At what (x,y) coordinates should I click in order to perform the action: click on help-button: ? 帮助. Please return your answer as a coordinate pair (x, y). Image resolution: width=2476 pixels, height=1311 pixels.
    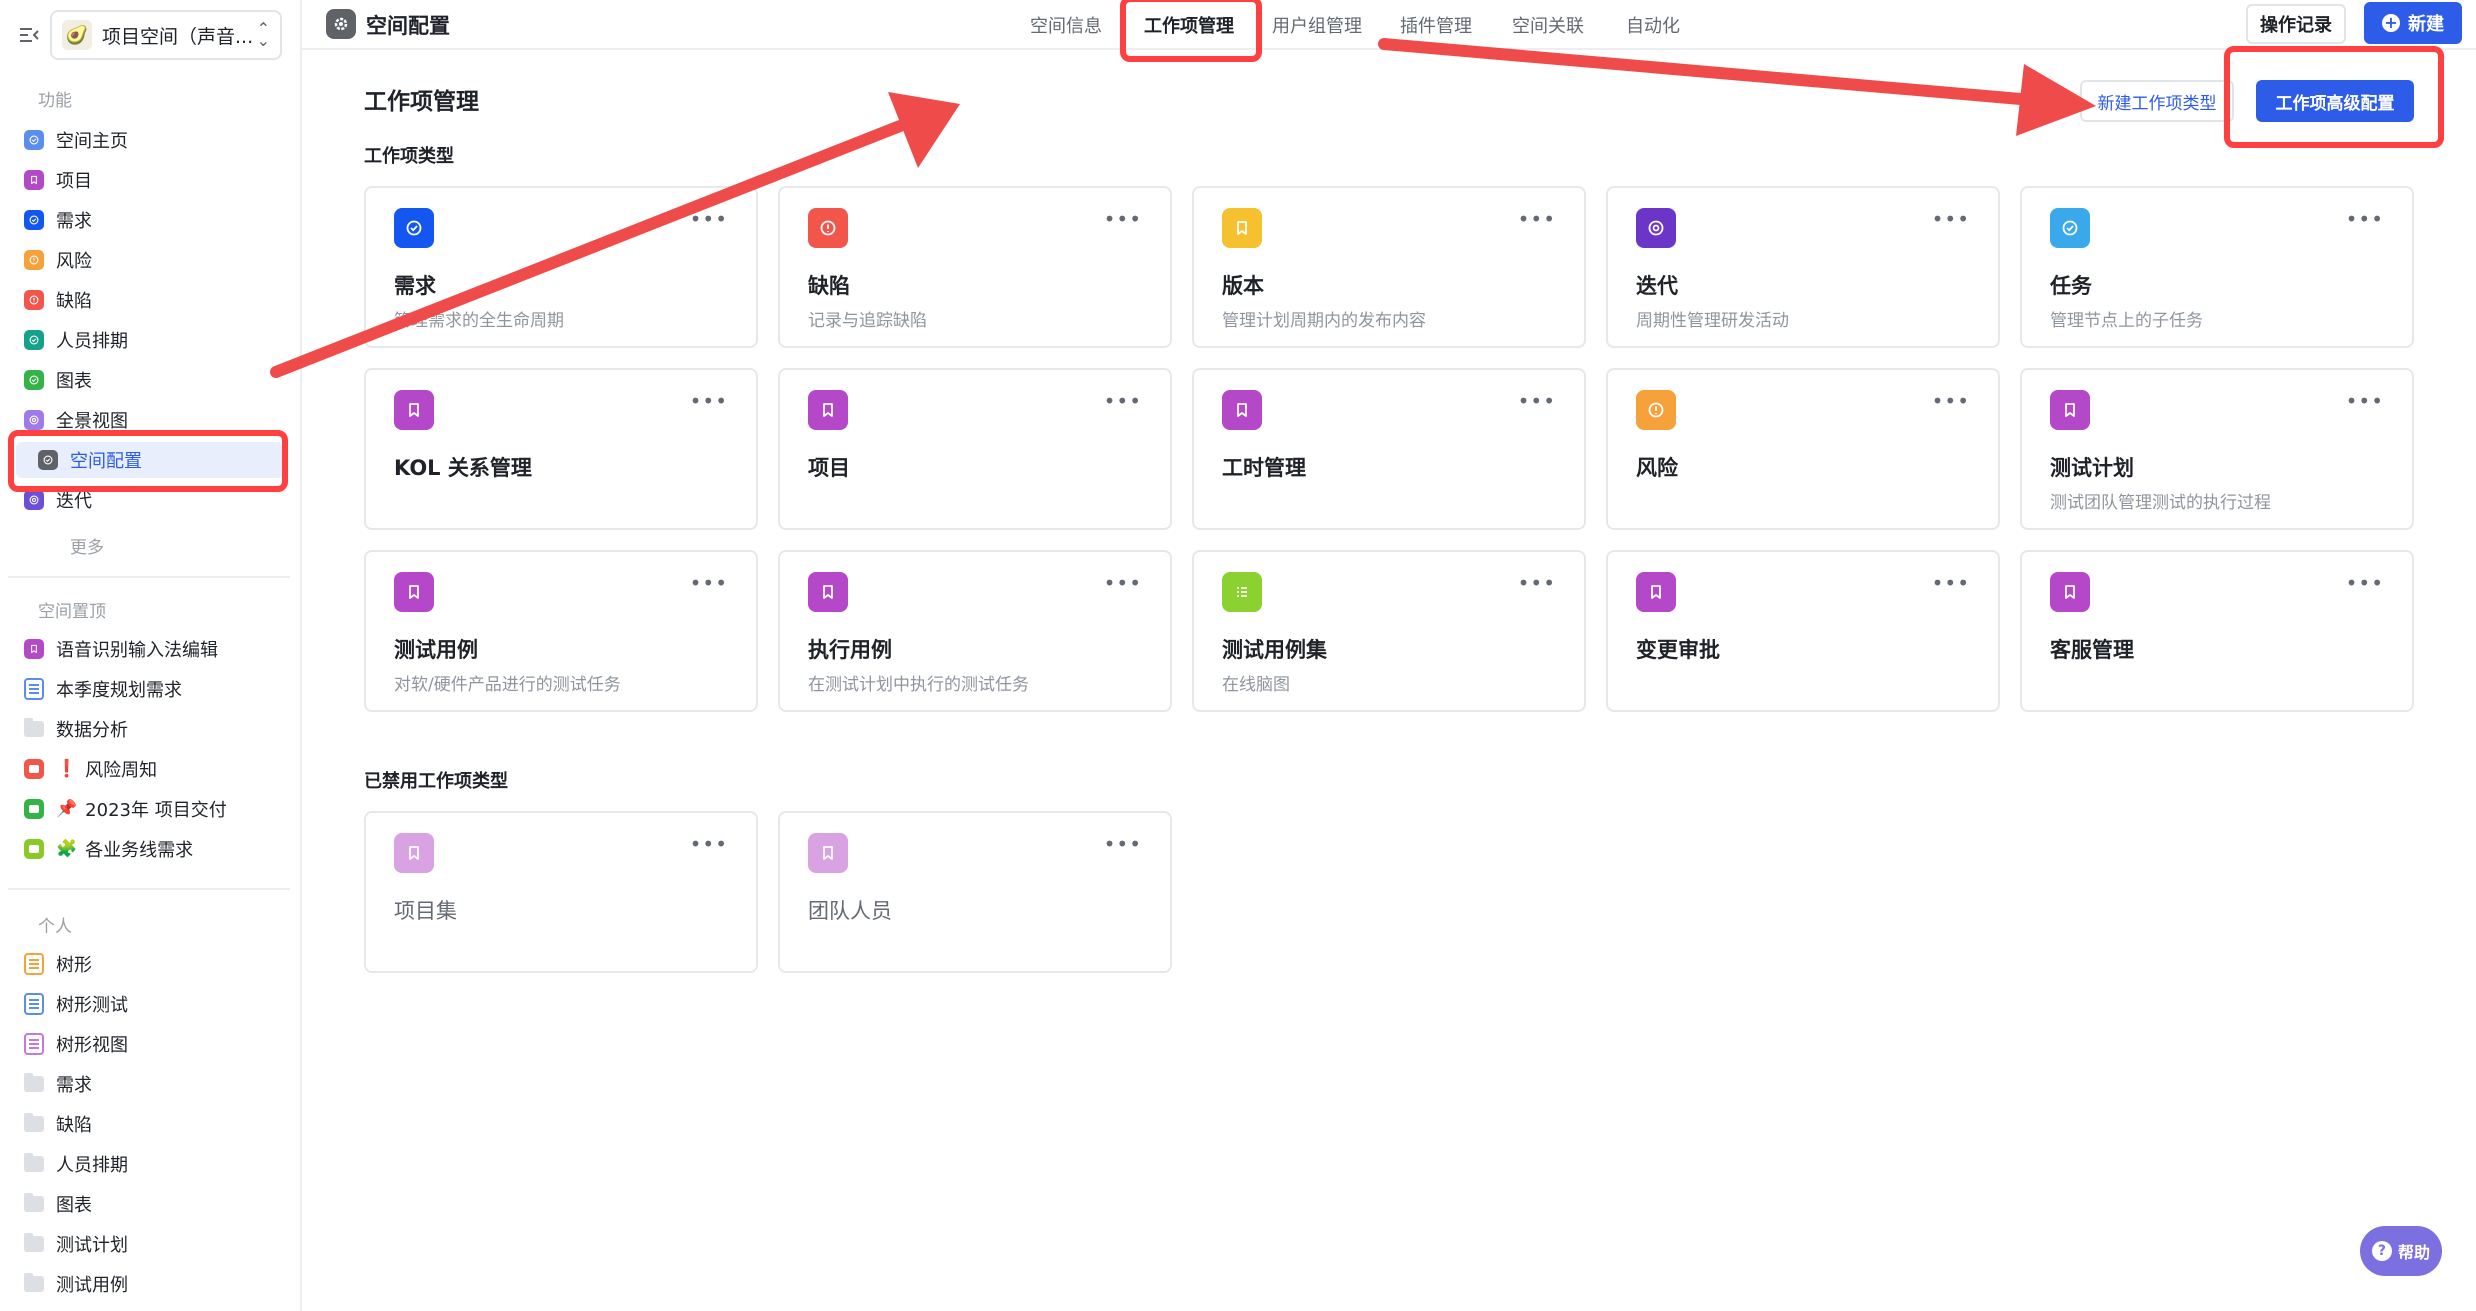
    Looking at the image, I should click on (2401, 1251).